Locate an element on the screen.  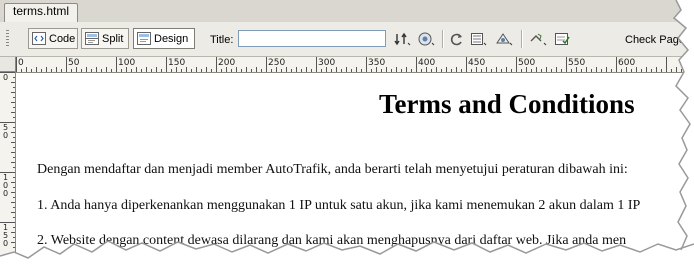
ruler-label: 600 is located at coordinates (627, 63).